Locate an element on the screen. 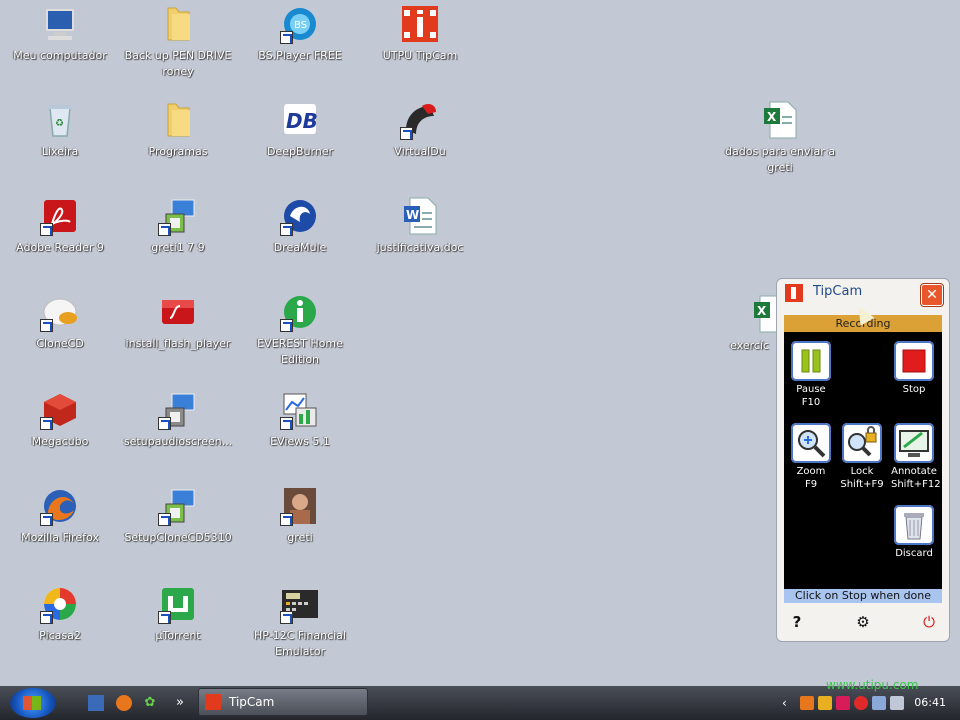 The width and height of the screenshot is (960, 720). gear-icon: ⚙ is located at coordinates (863, 622).